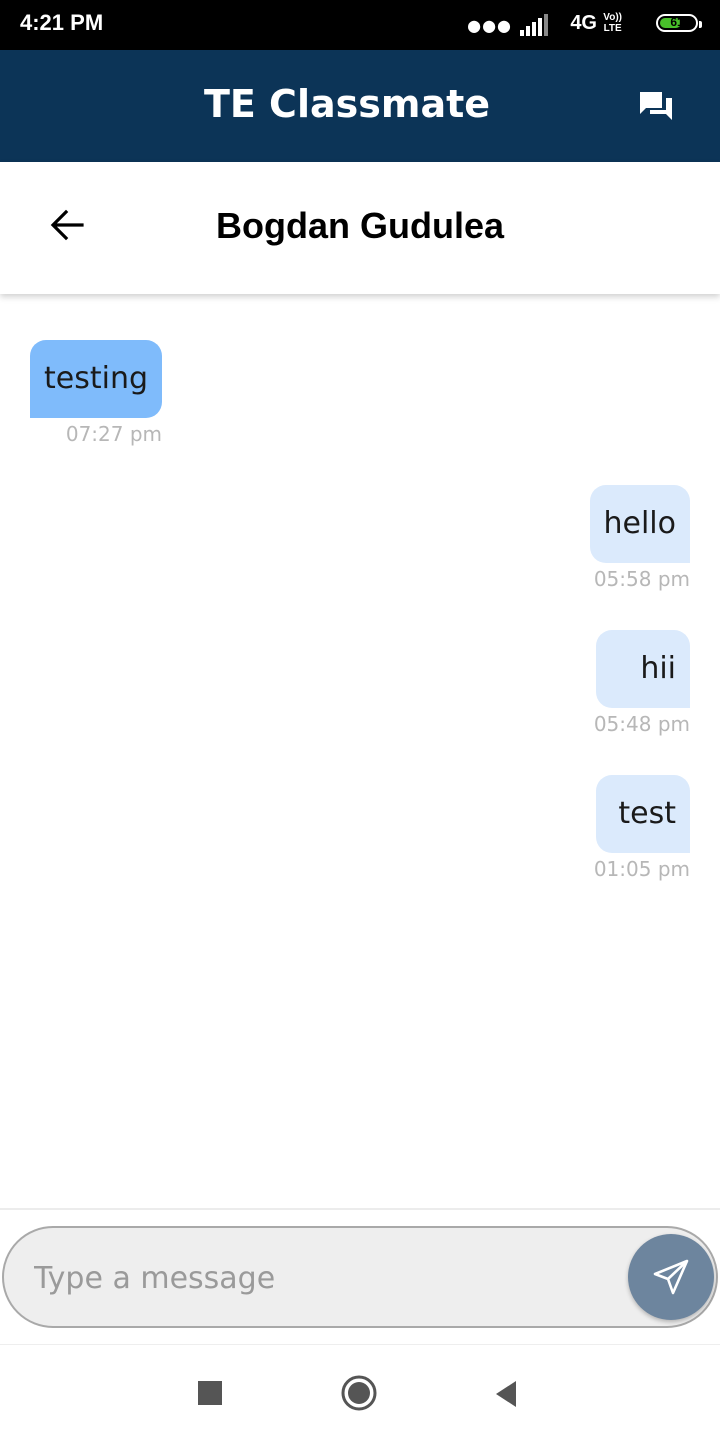 The height and width of the screenshot is (1441, 720). I want to click on app-title: TE Classmate, so click(347, 104).